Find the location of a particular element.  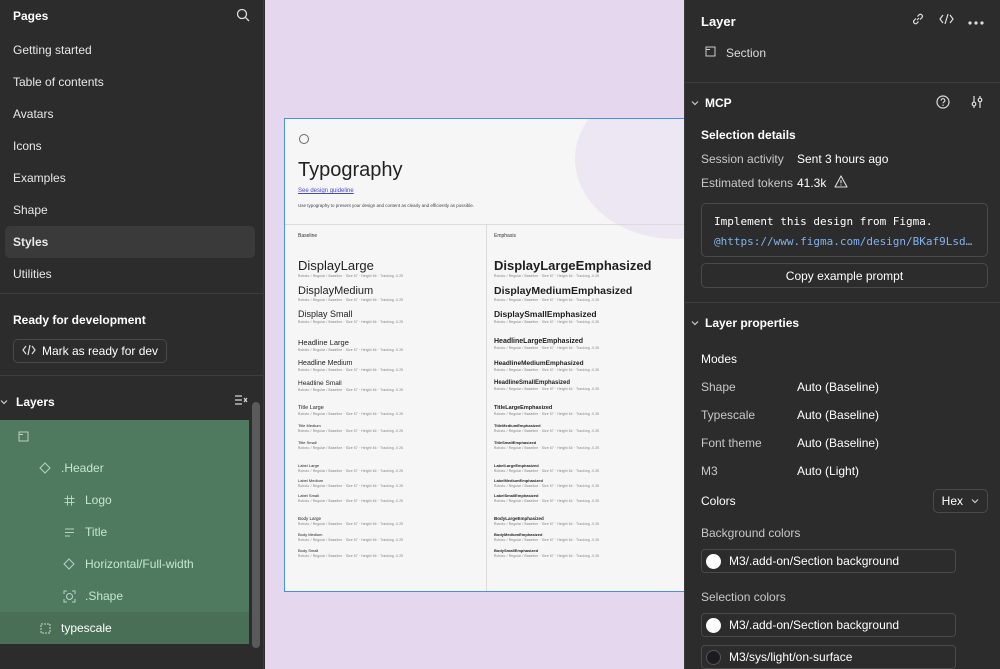

selection-details-title: Selection details is located at coordinates (748, 135).